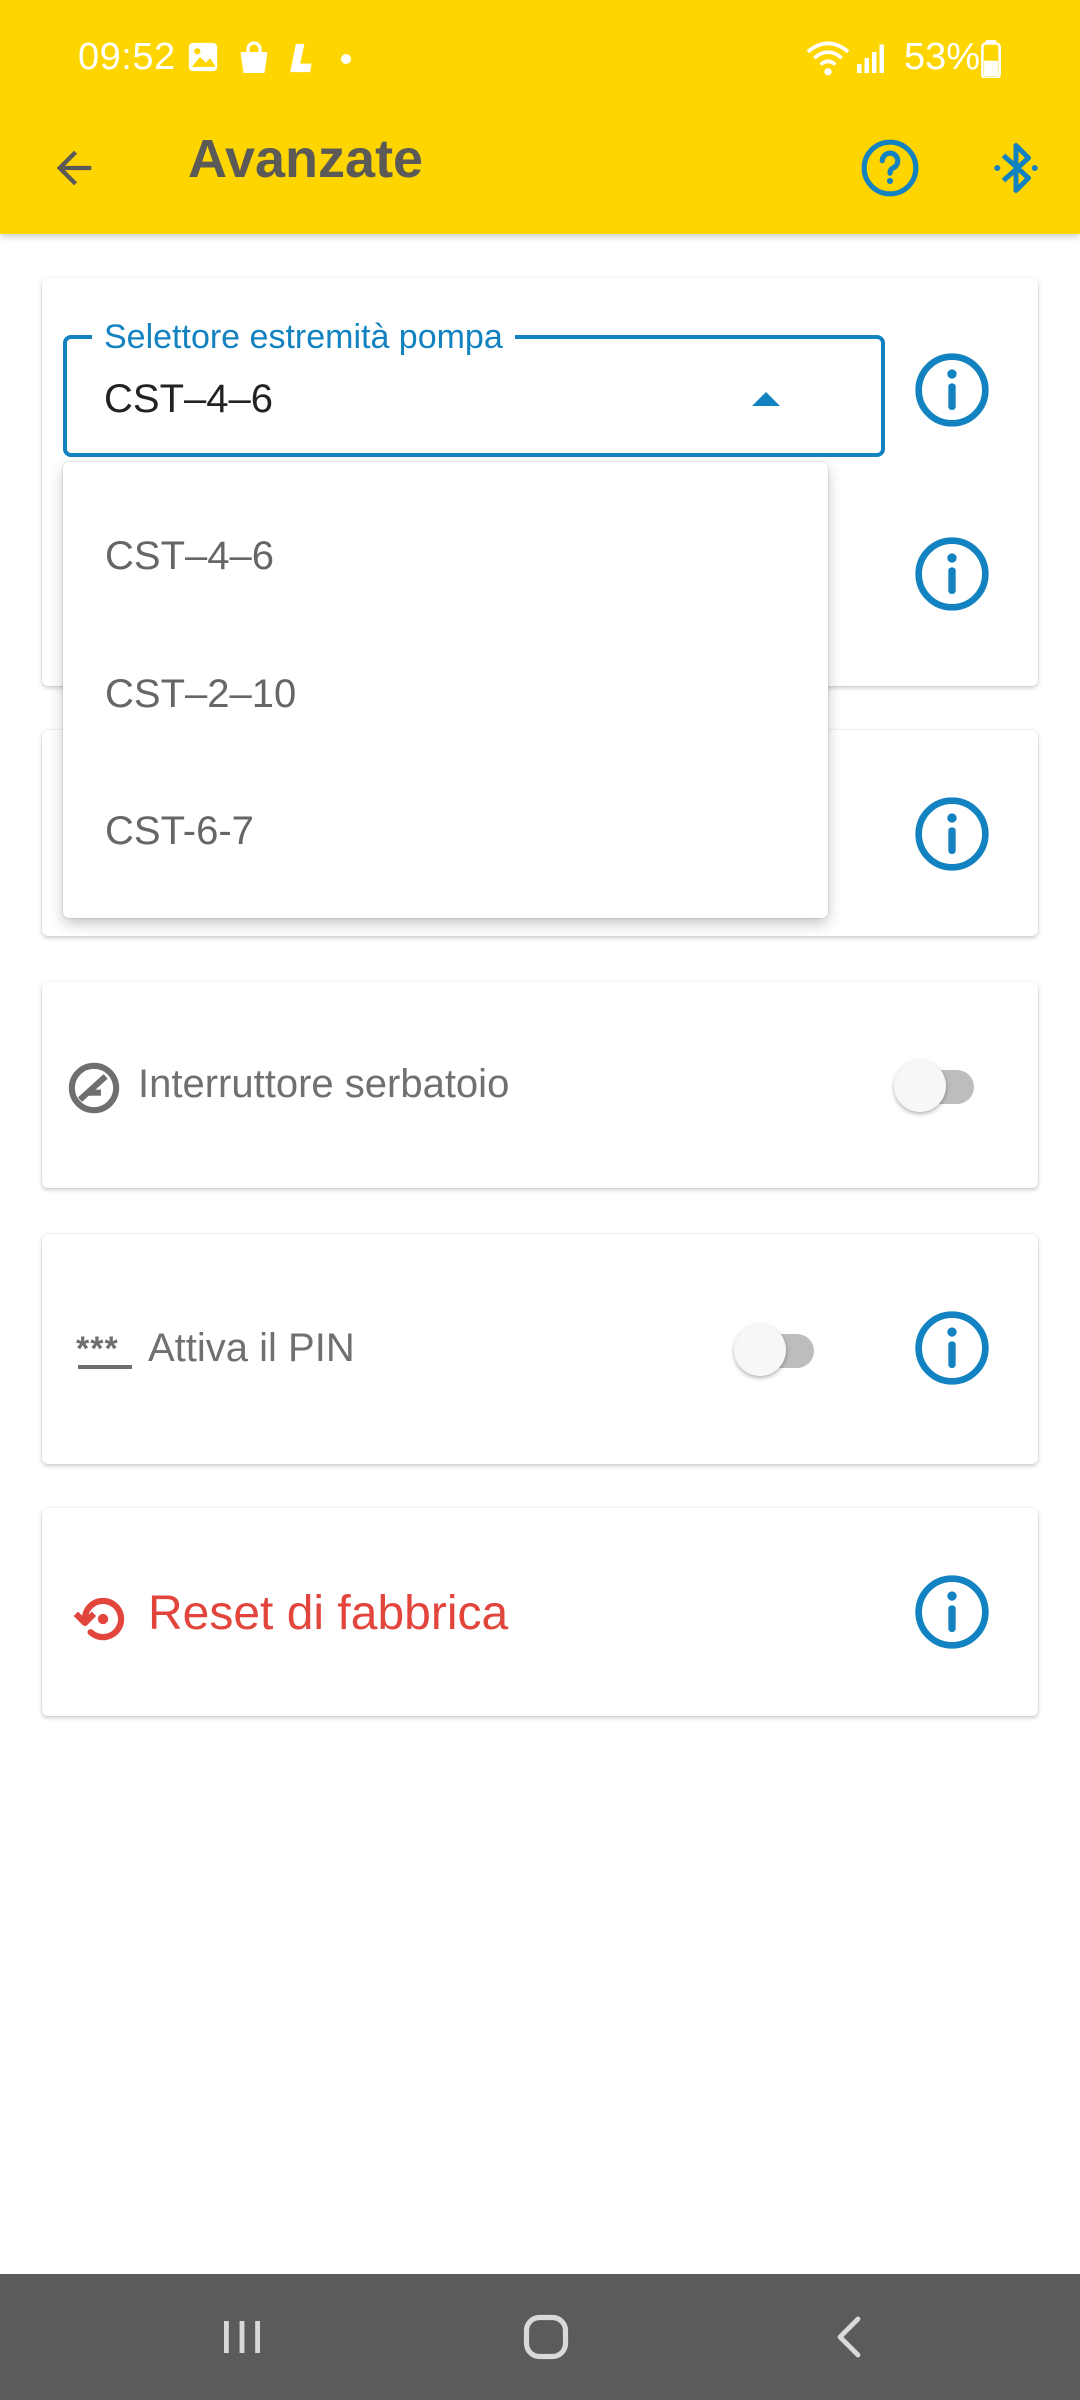  Describe the element at coordinates (97, 1349) in the screenshot. I see `pin-icon: ***` at that location.